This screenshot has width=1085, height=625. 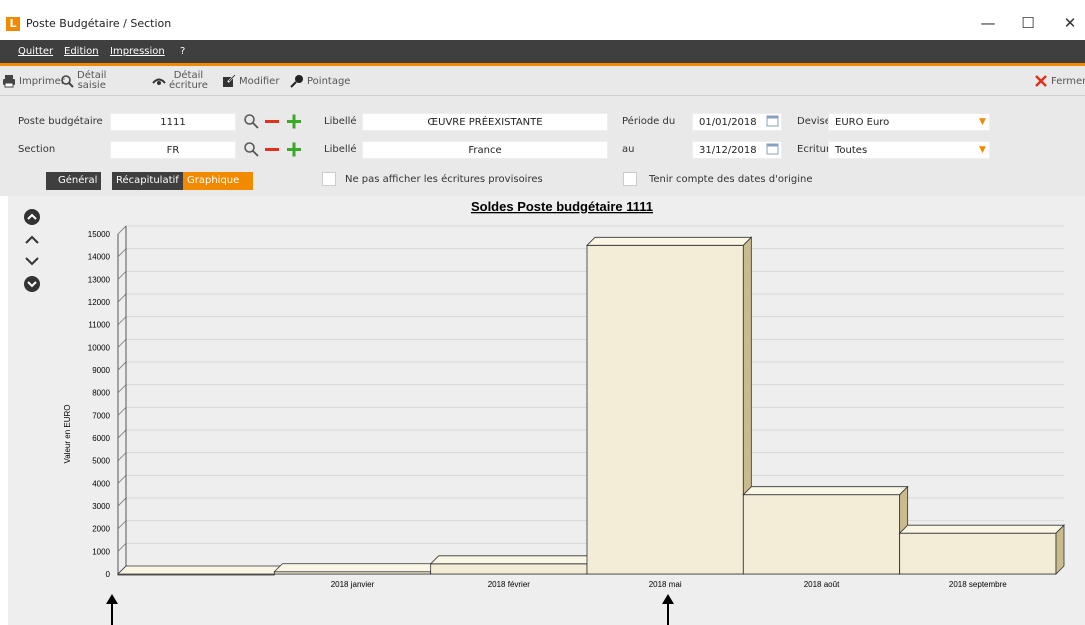 What do you see at coordinates (101, 370) in the screenshot?
I see `y-tick-label: 9000` at bounding box center [101, 370].